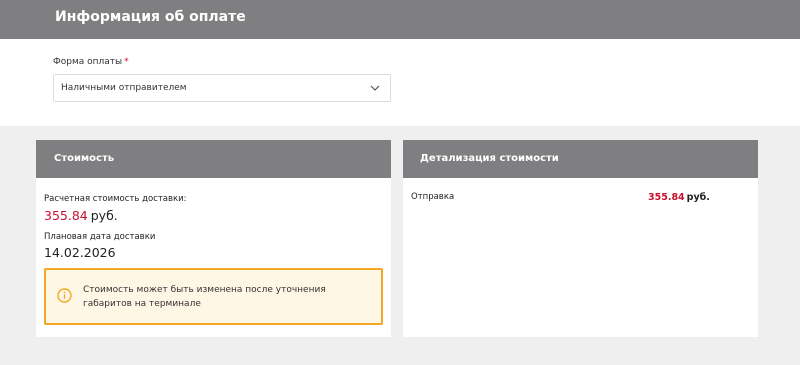  I want to click on cost-card-header: Стоимость, so click(213, 159).